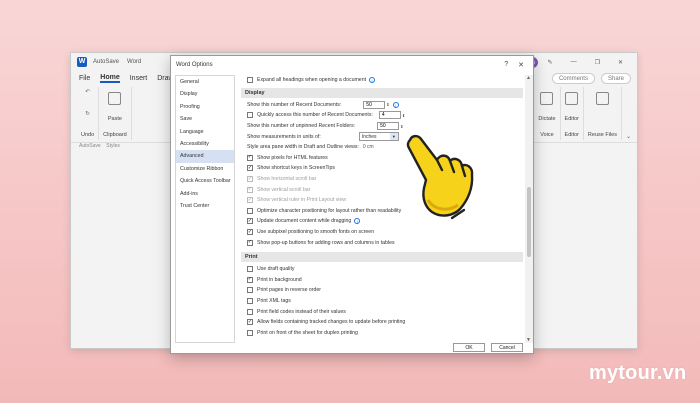 The width and height of the screenshot is (700, 403). Describe the element at coordinates (115, 113) in the screenshot. I see `ribbon-group-clipboard: Paste Clipboard` at that location.